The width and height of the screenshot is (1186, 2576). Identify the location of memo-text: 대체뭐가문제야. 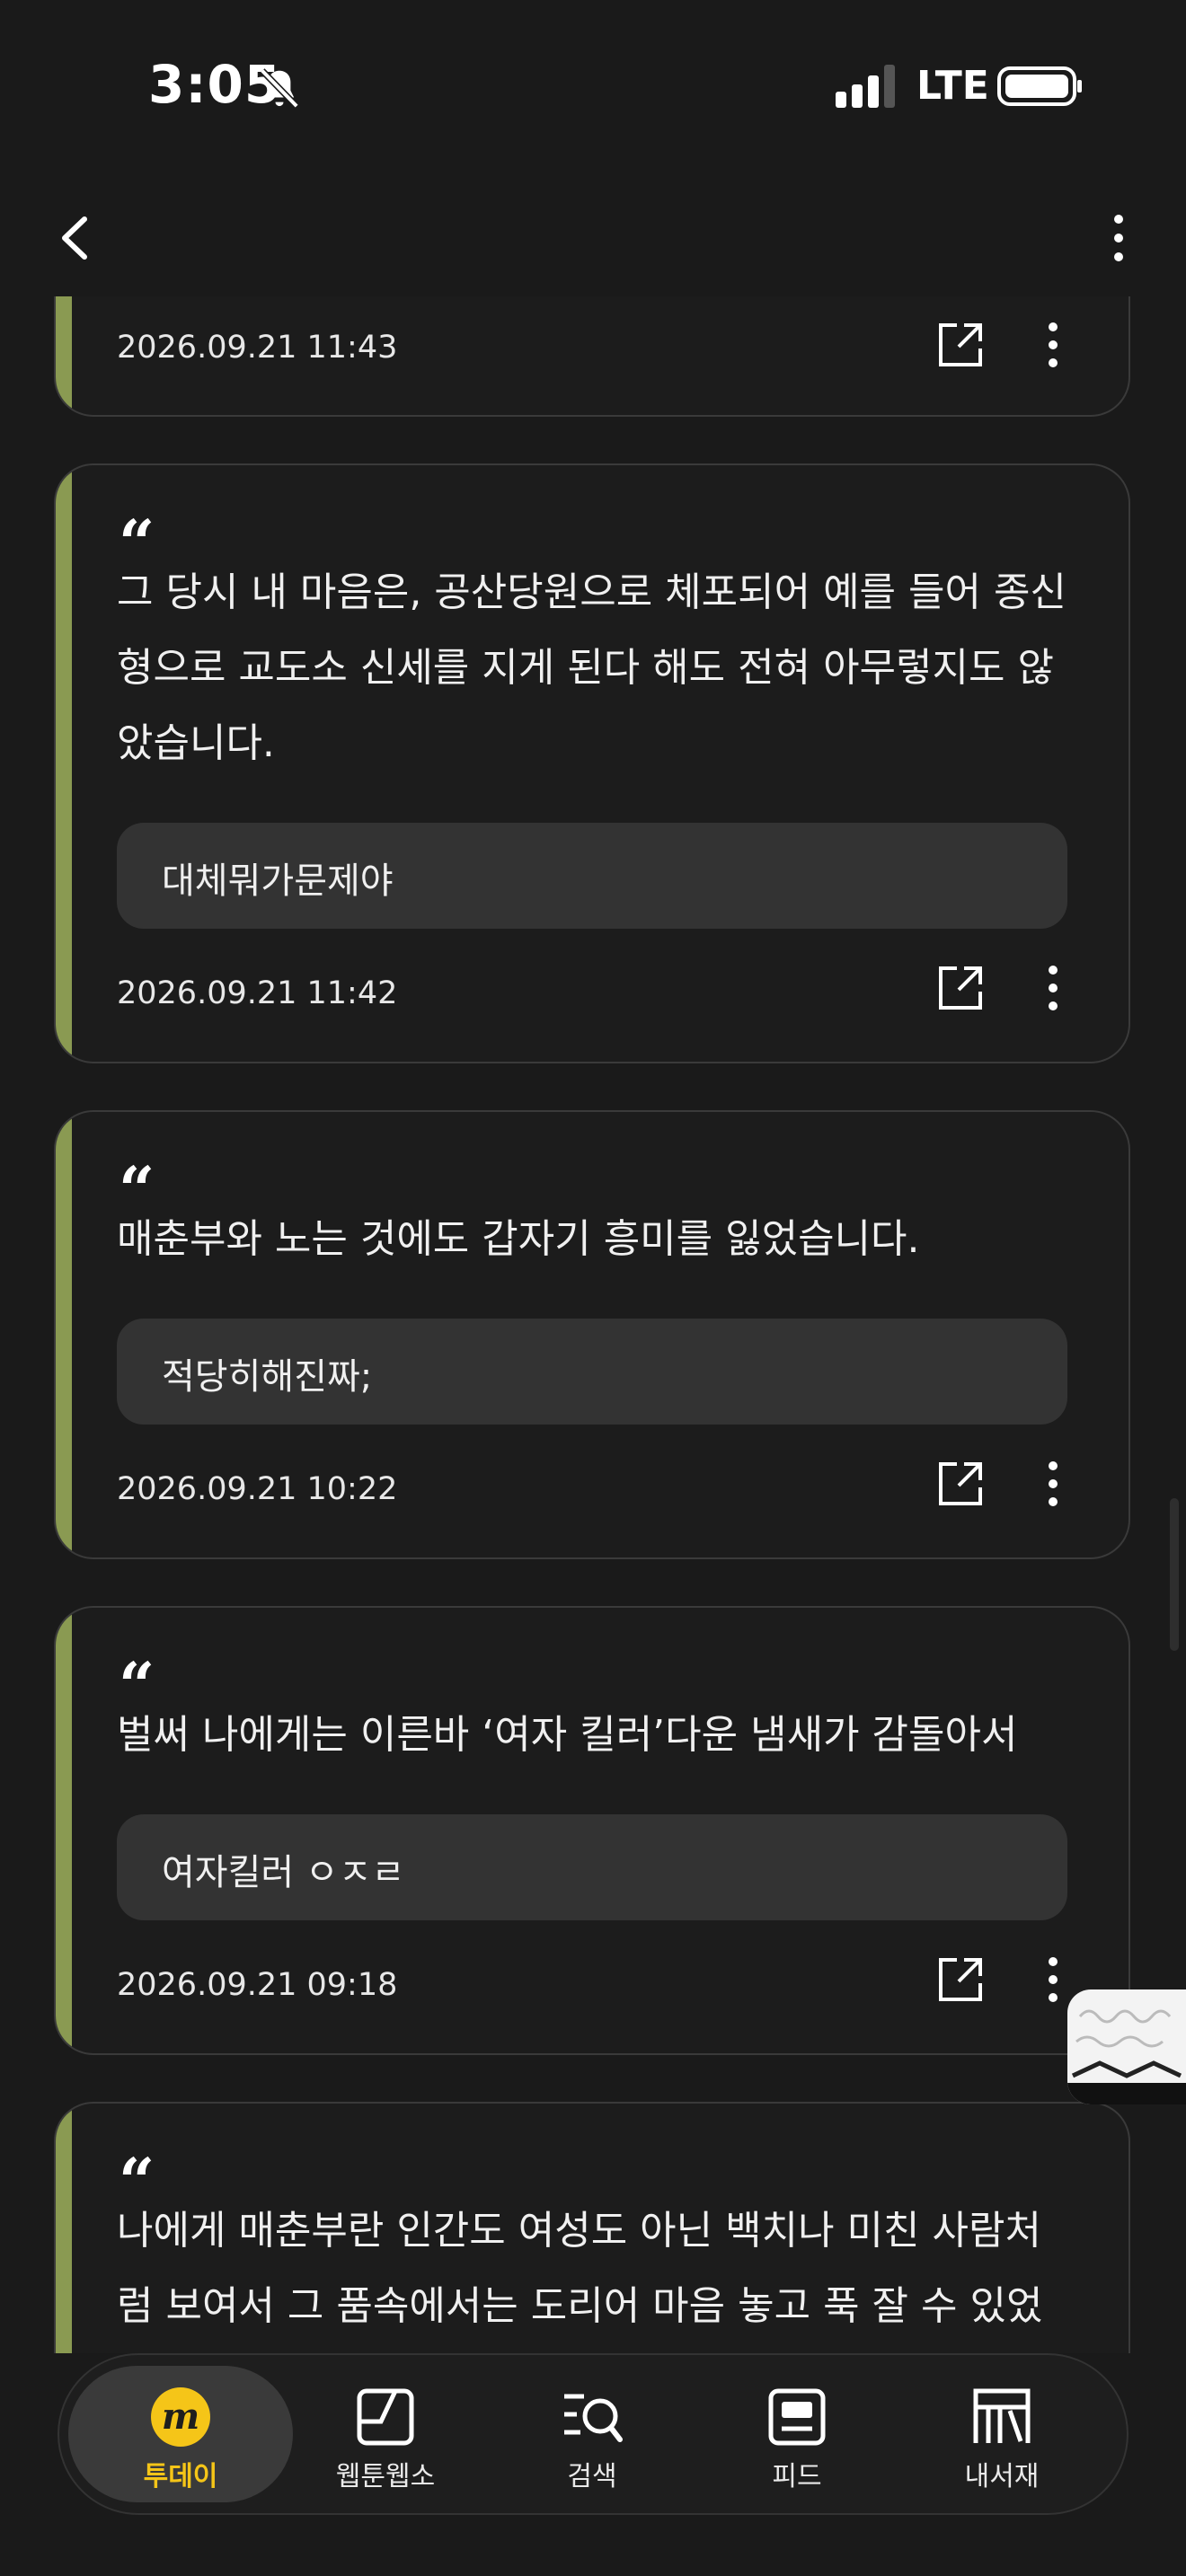
(278, 881).